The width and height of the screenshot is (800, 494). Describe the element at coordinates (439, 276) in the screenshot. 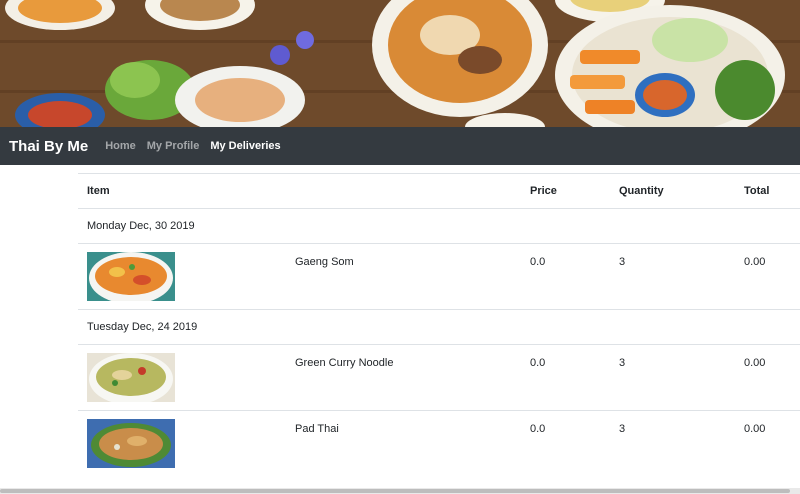

I see `table-row: Gaeng Som 0.0 3 0.00` at that location.